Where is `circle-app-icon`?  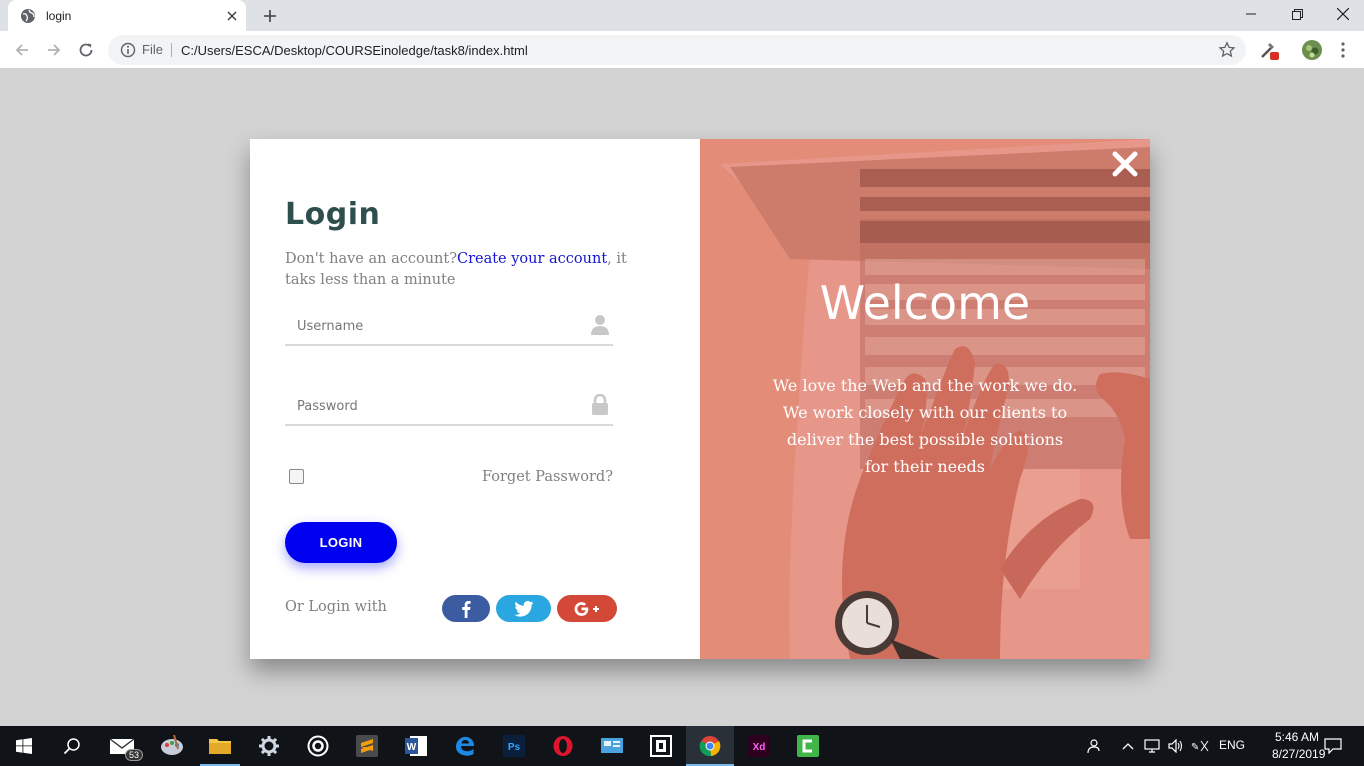
circle-app-icon is located at coordinates (318, 746).